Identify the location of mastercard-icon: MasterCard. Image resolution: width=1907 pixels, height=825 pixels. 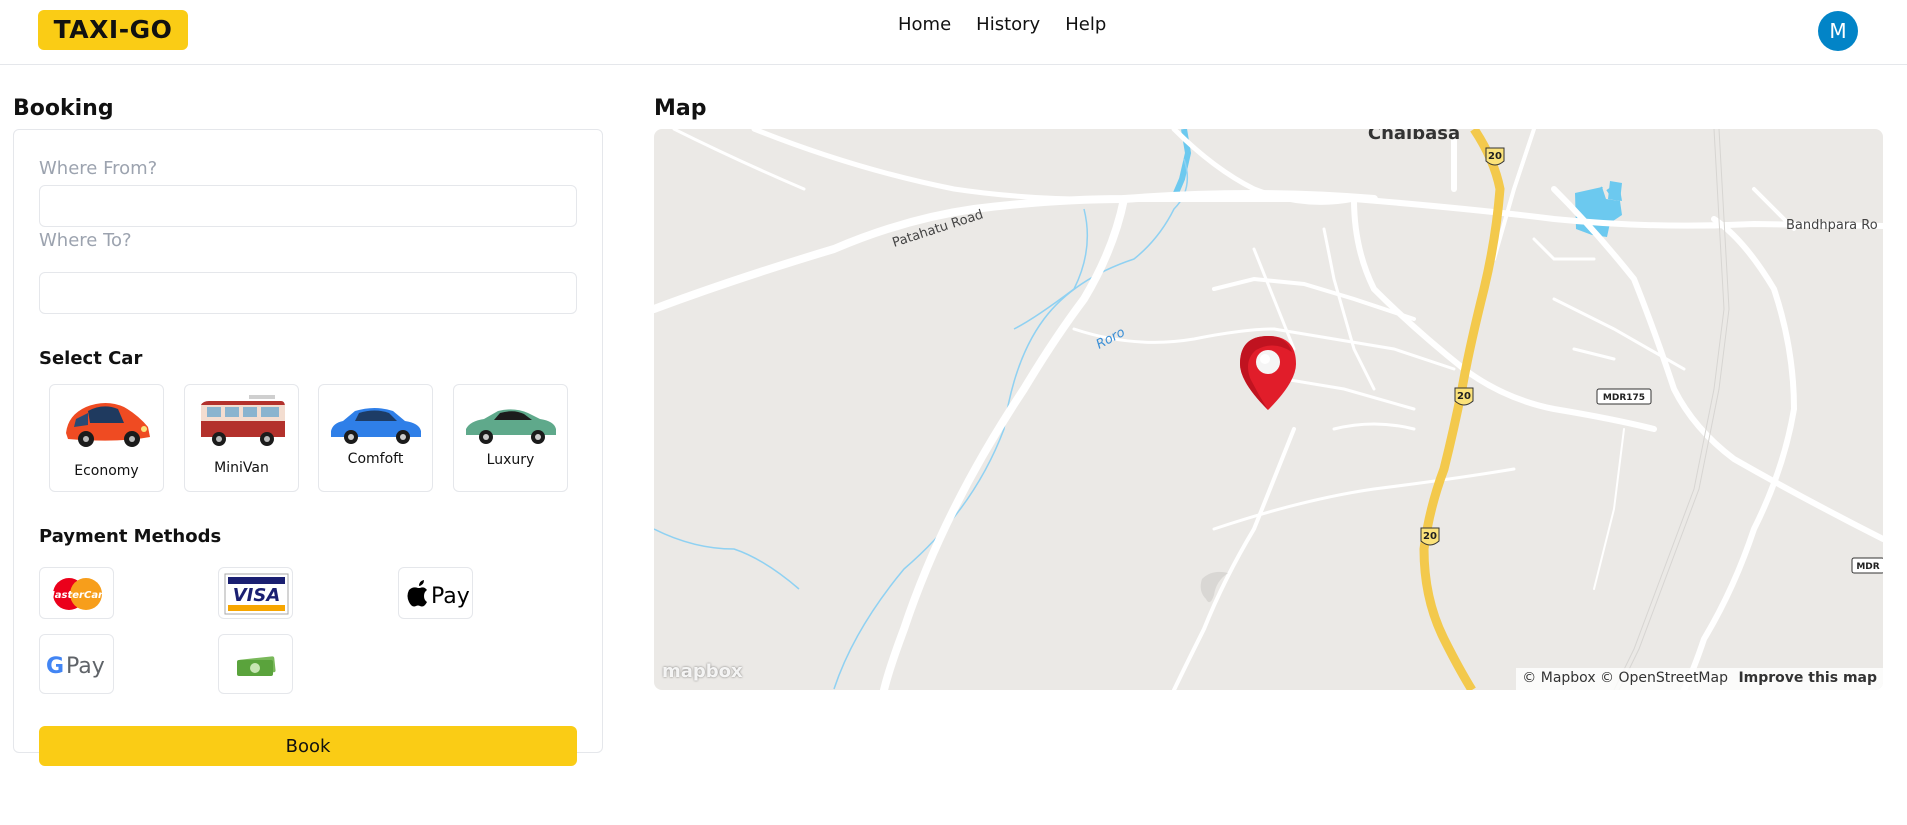
(78, 594).